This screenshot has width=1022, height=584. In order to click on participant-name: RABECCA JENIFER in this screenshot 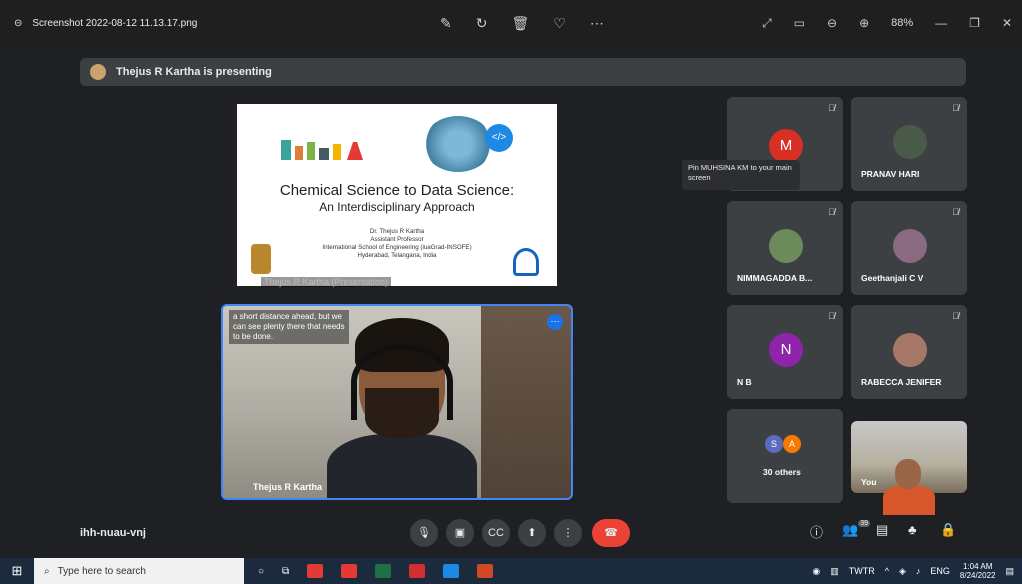, I will do `click(901, 382)`.